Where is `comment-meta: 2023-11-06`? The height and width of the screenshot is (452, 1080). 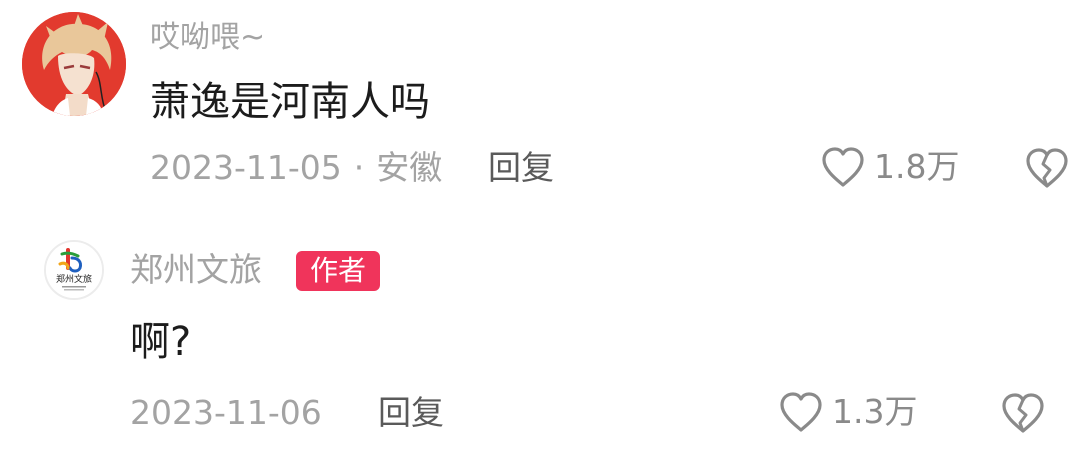
comment-meta: 2023-11-06 is located at coordinates (226, 413).